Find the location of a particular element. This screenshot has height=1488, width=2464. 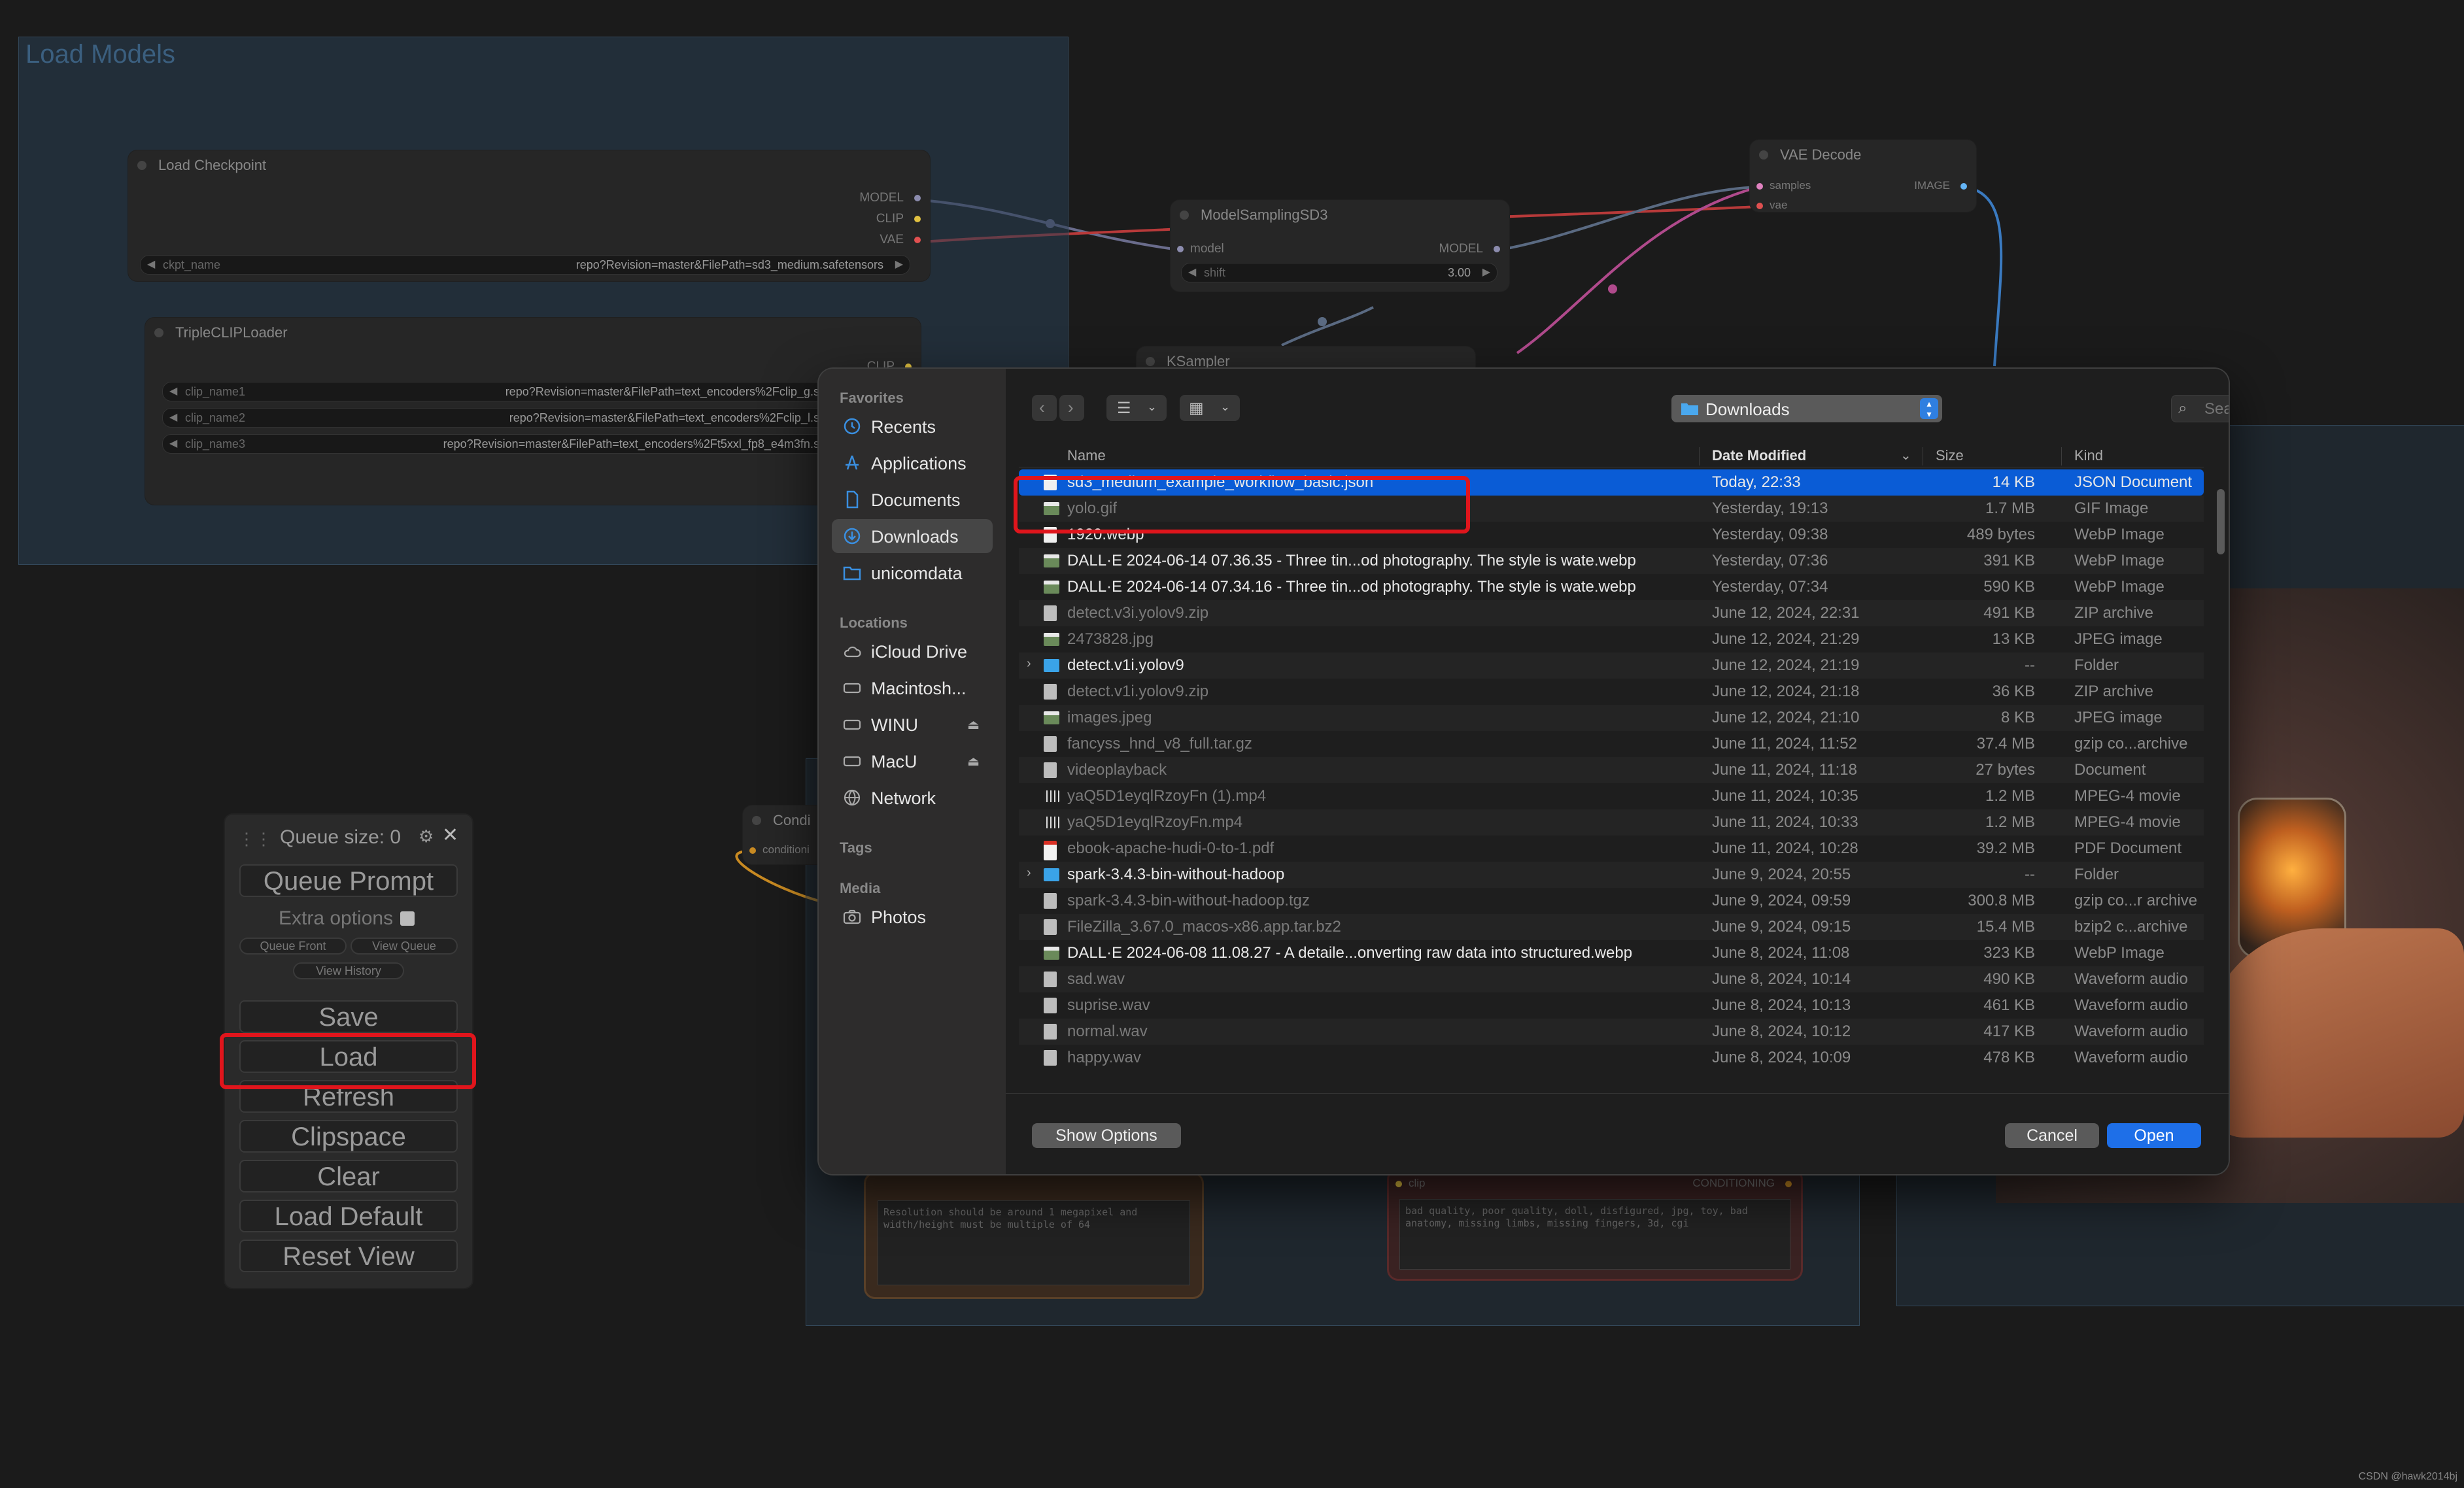

input-vae-port is located at coordinates (1759, 206).